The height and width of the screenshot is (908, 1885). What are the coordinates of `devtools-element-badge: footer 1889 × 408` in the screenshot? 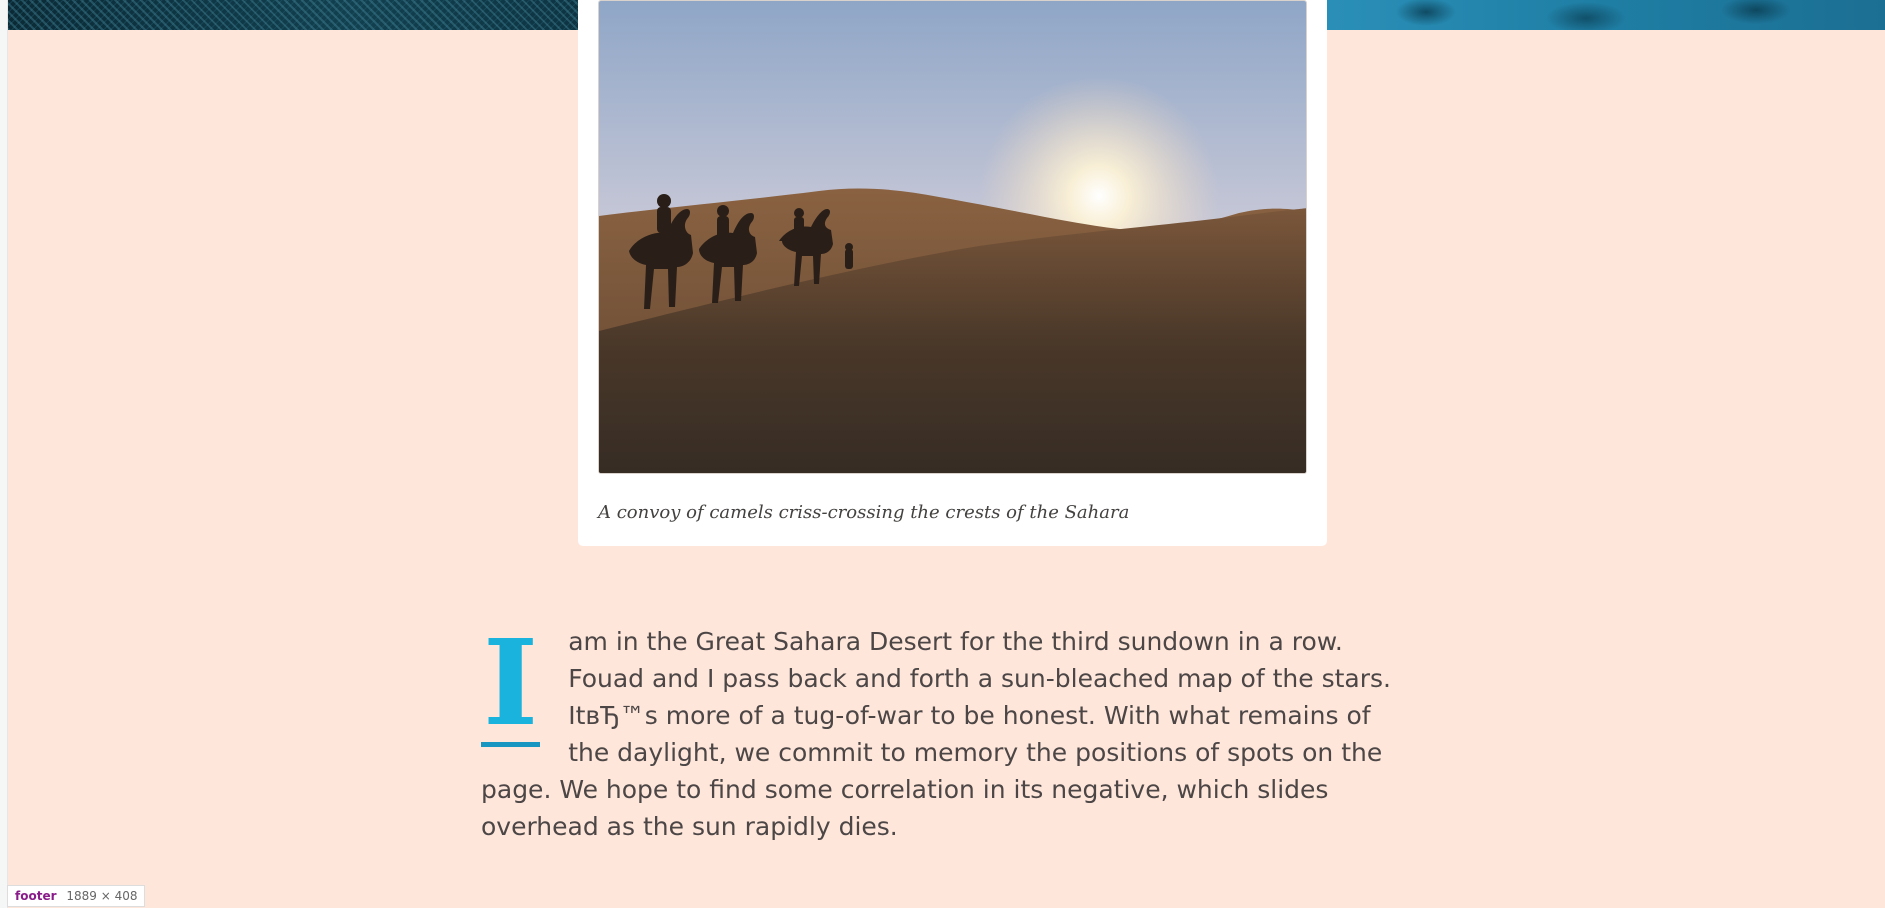 It's located at (76, 896).